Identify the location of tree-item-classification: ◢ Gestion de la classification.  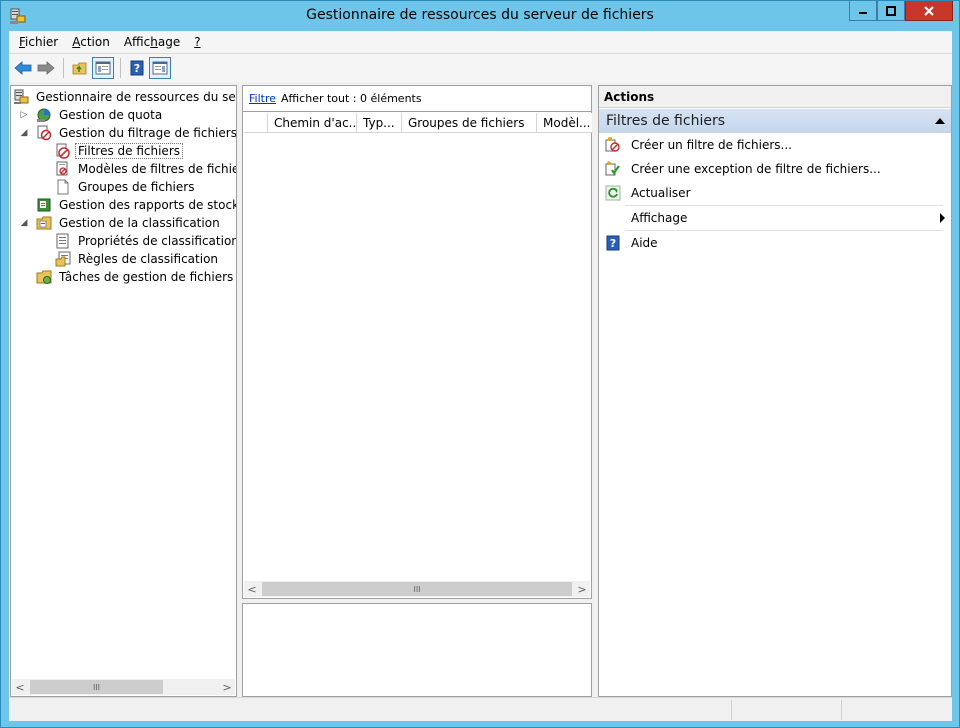
(120, 223).